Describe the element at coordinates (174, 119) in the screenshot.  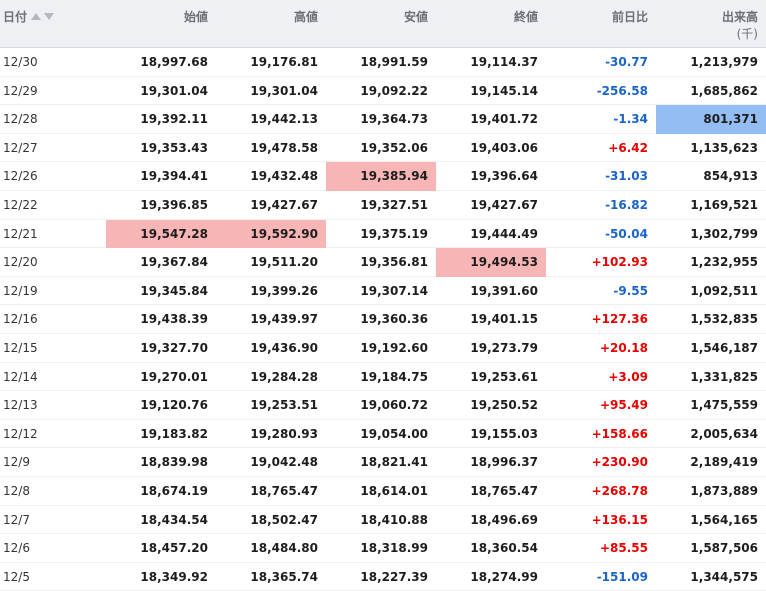
I see `cell-open: 19,392.11` at that location.